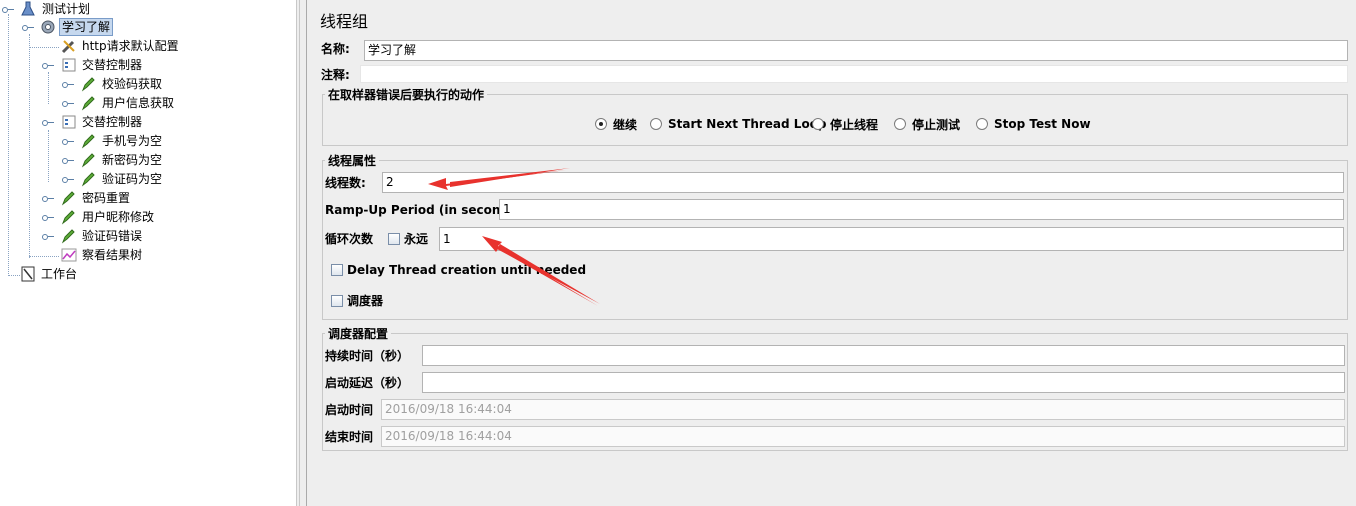 The width and height of the screenshot is (1356, 506). I want to click on tree-node-label: 验证码为空, so click(132, 179).